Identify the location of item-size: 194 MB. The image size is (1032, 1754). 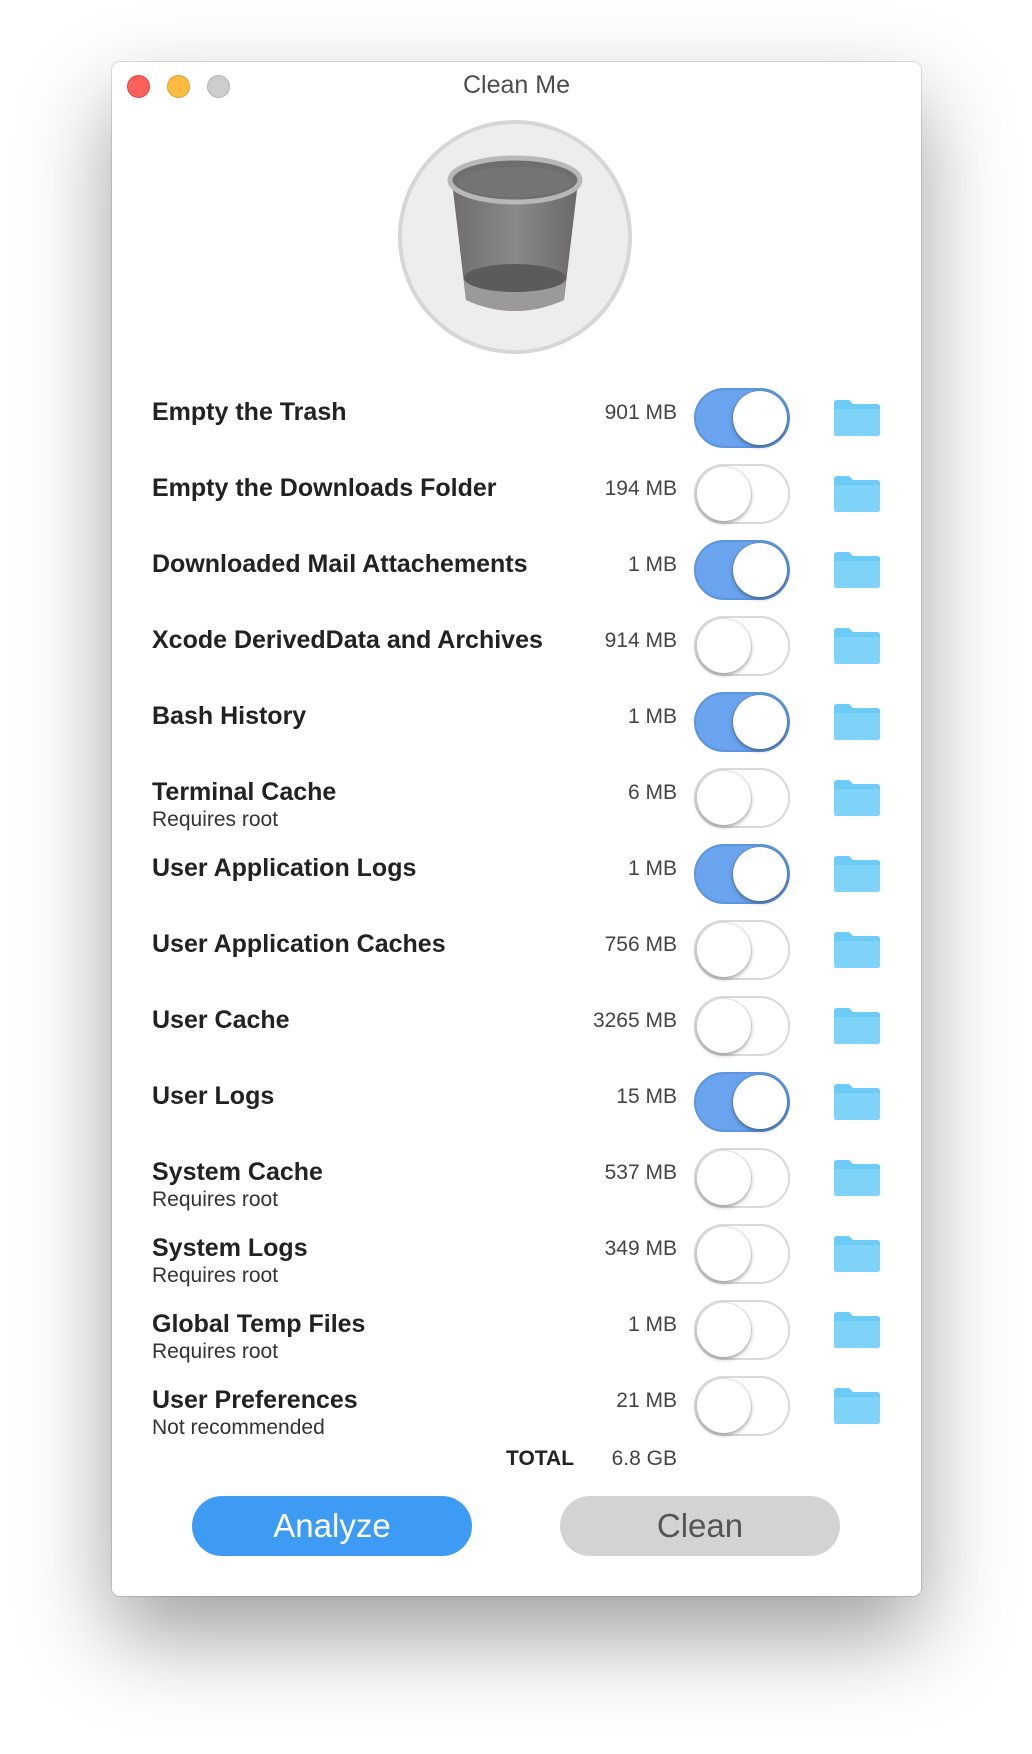
(640, 488).